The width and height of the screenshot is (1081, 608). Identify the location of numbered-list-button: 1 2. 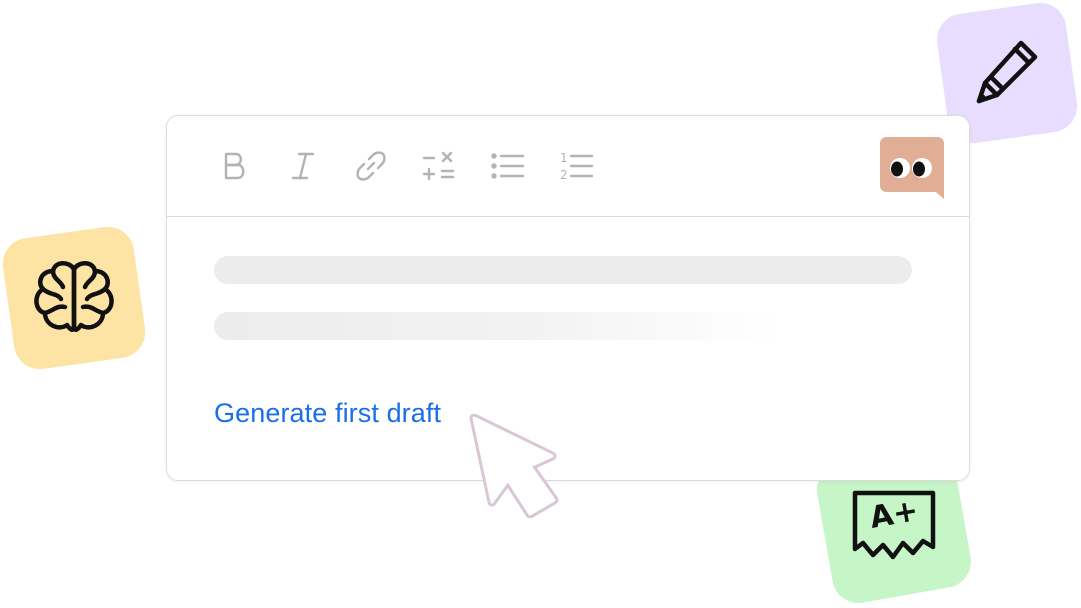
(577, 166).